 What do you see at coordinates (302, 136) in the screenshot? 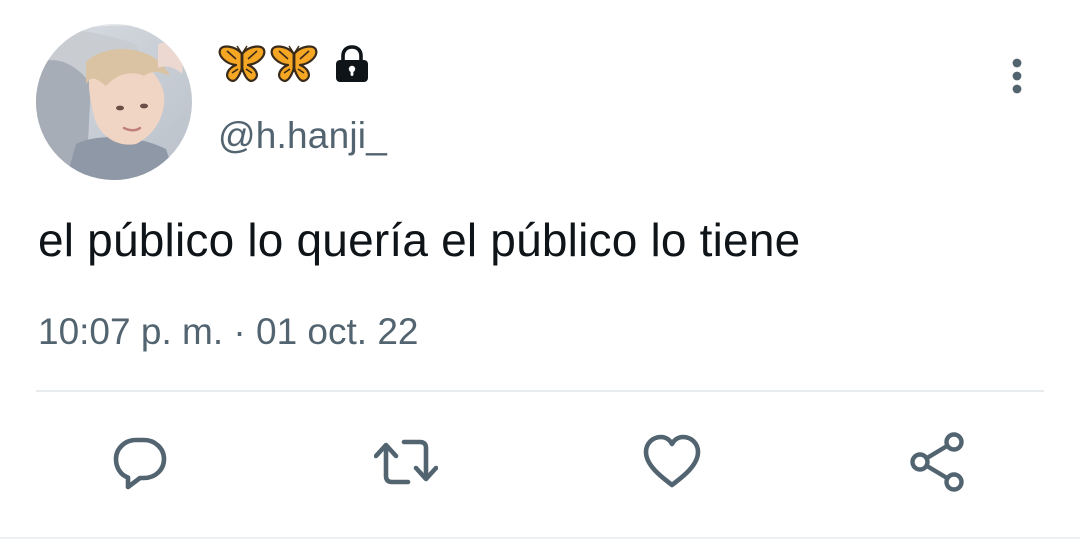
I see `user-handle: @h.hanji_` at bounding box center [302, 136].